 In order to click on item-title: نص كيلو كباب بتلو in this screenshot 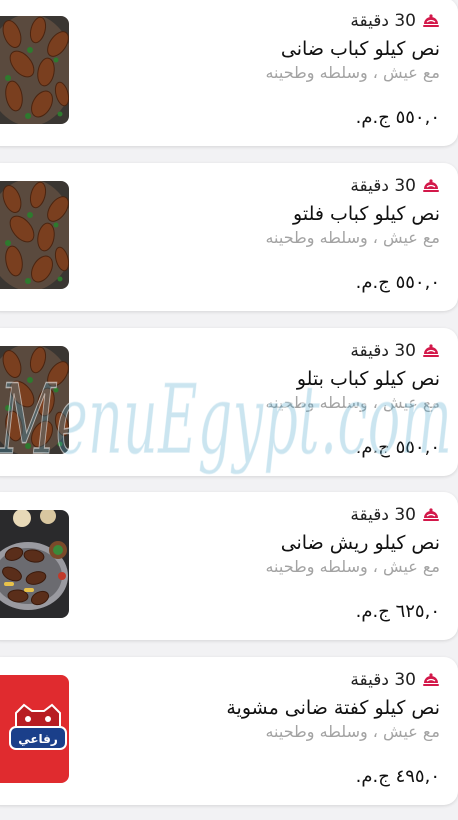, I will do `click(368, 379)`.